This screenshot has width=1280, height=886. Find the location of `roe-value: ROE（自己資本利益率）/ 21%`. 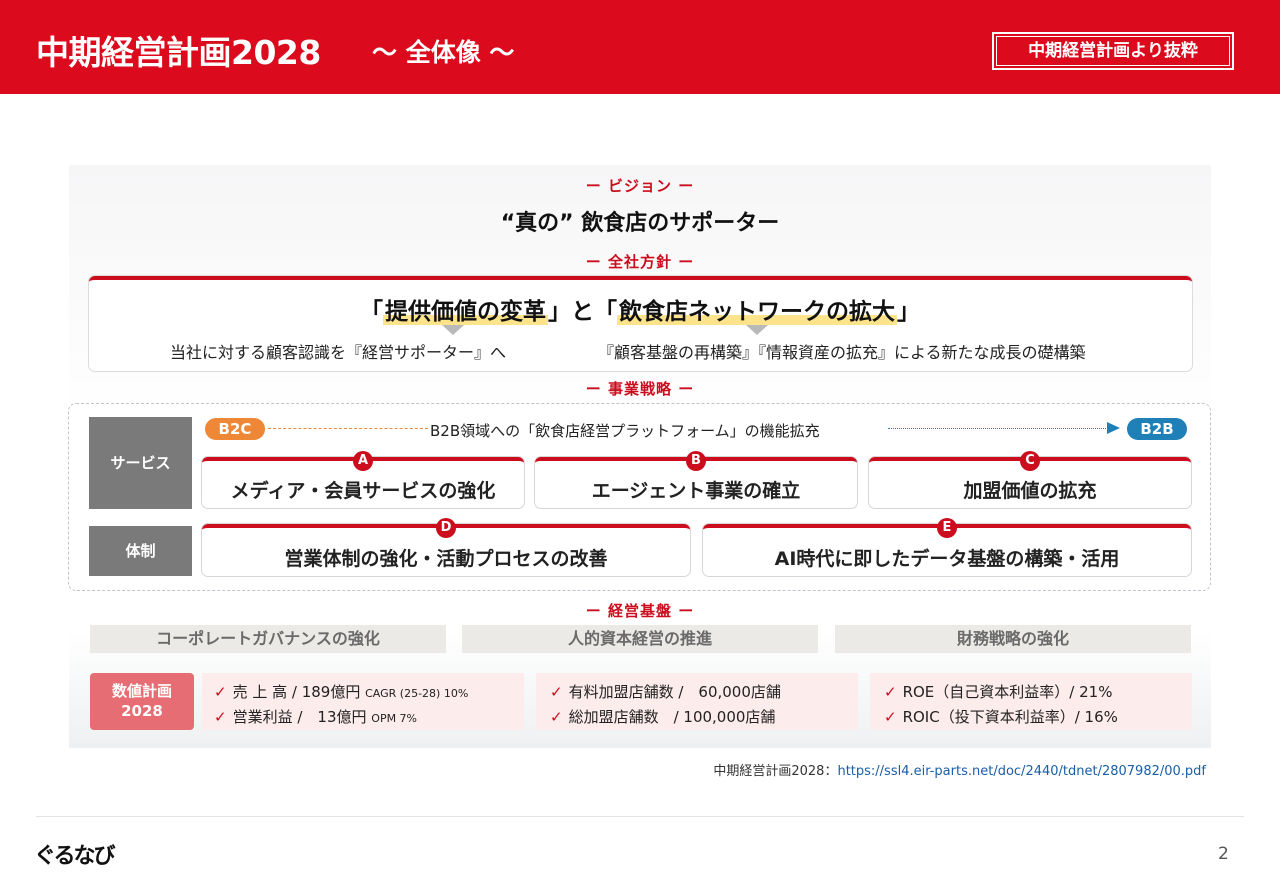

roe-value: ROE（自己資本利益率）/ 21% is located at coordinates (1007, 692).